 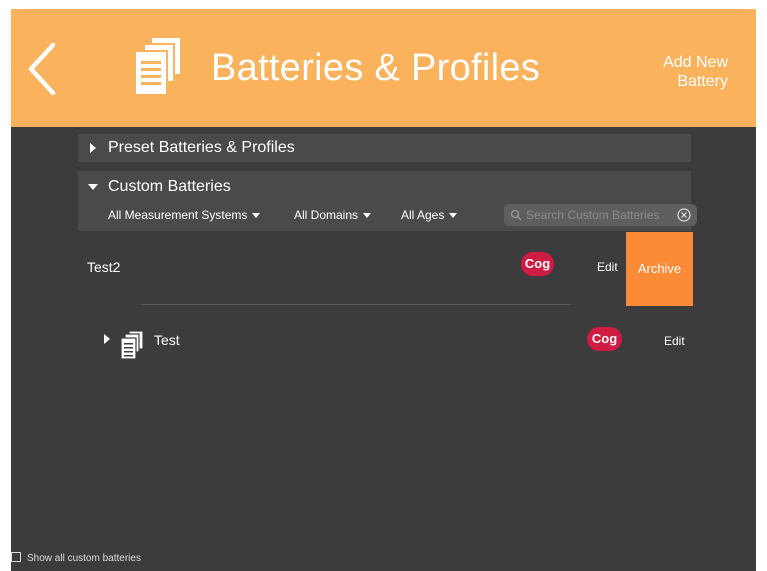 I want to click on add-new-label-line1: Add New, so click(x=695, y=62).